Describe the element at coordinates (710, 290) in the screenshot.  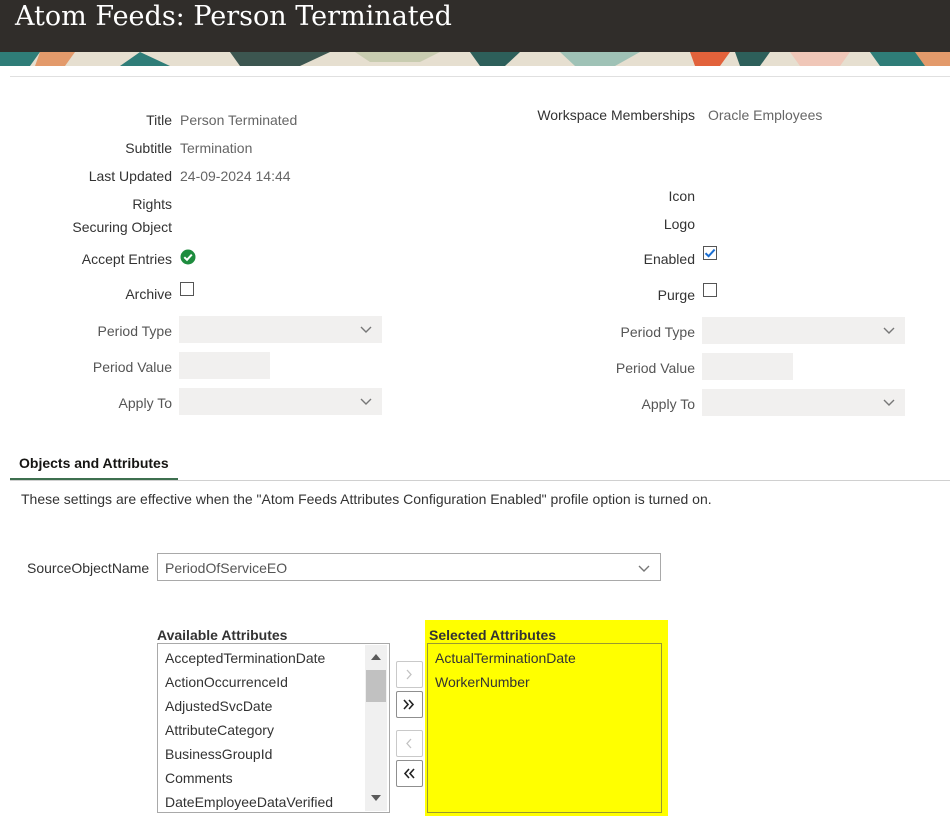
I see `purge-checkbox` at that location.